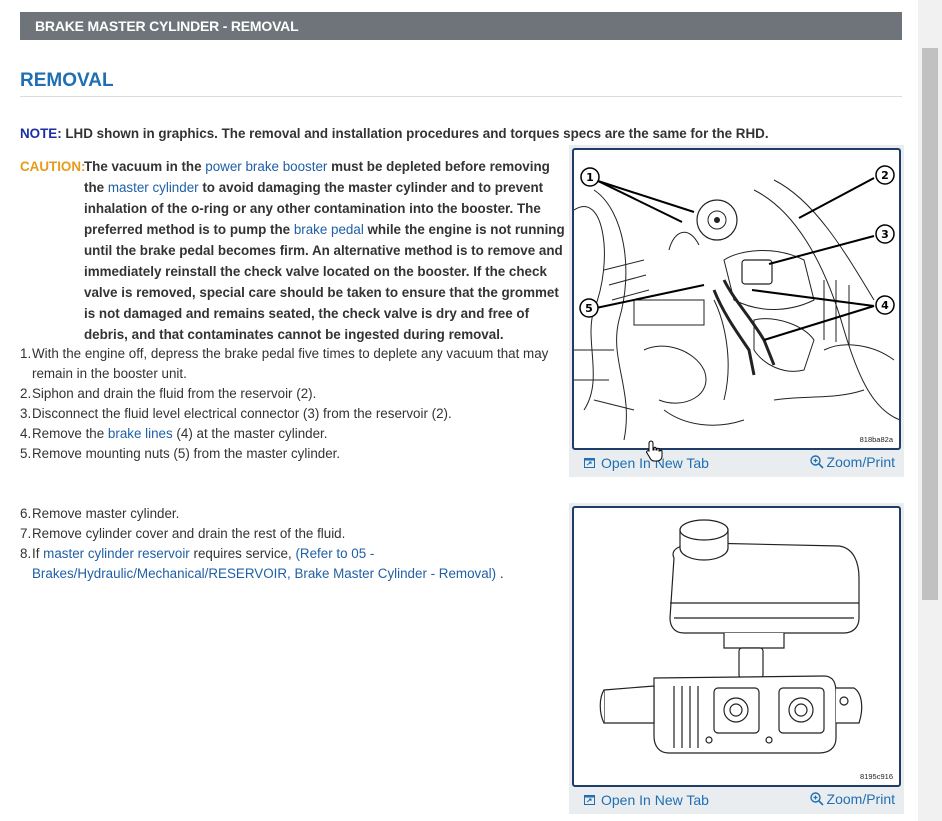  What do you see at coordinates (167, 26) in the screenshot?
I see `page-header-title: BRAKE MASTER CYLINDER - REMOVAL` at bounding box center [167, 26].